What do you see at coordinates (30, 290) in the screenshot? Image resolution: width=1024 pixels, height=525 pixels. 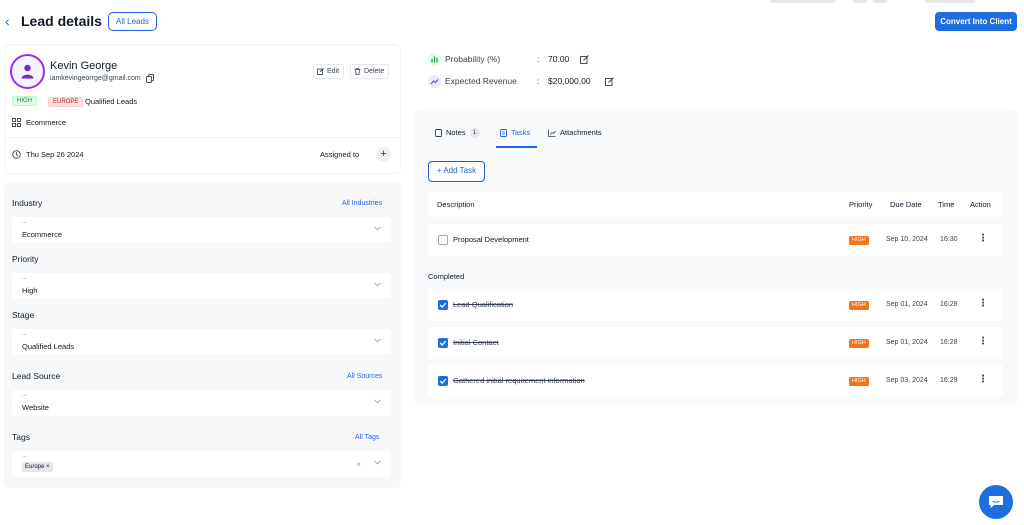 I see `priority-value: High` at bounding box center [30, 290].